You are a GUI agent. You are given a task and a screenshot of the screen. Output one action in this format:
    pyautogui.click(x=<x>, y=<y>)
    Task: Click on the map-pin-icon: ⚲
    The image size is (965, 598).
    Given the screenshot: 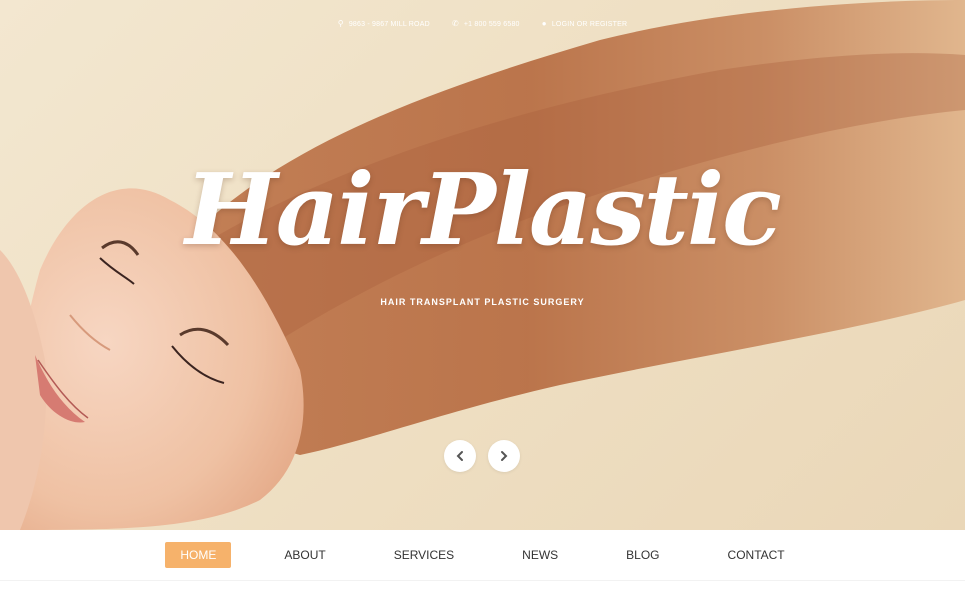 What is the action you would take?
    pyautogui.click(x=340, y=23)
    